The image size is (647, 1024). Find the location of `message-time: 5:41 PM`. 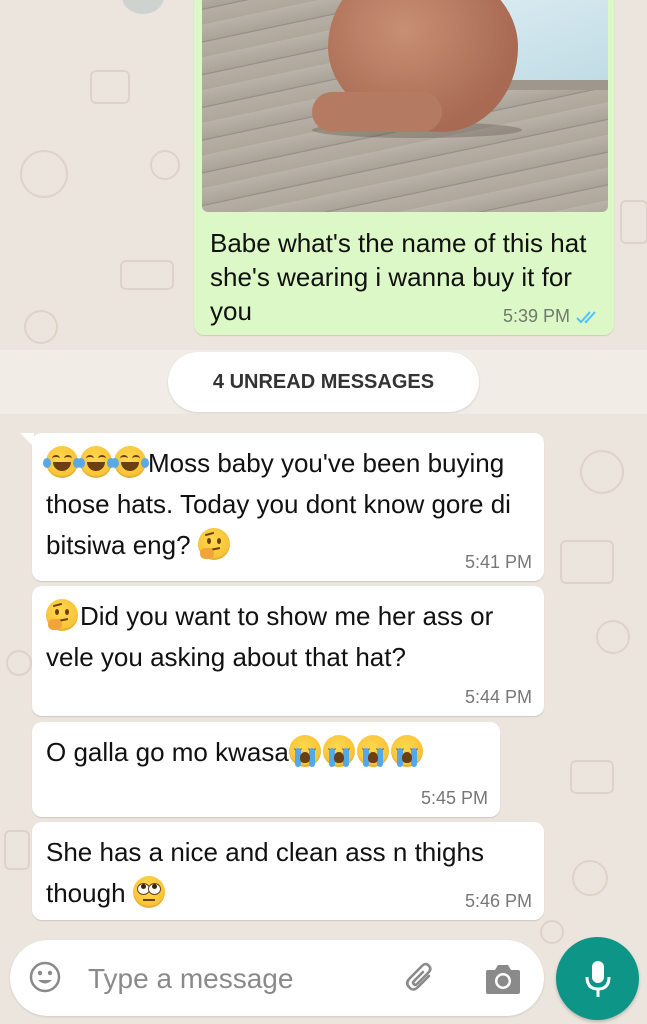

message-time: 5:41 PM is located at coordinates (498, 562).